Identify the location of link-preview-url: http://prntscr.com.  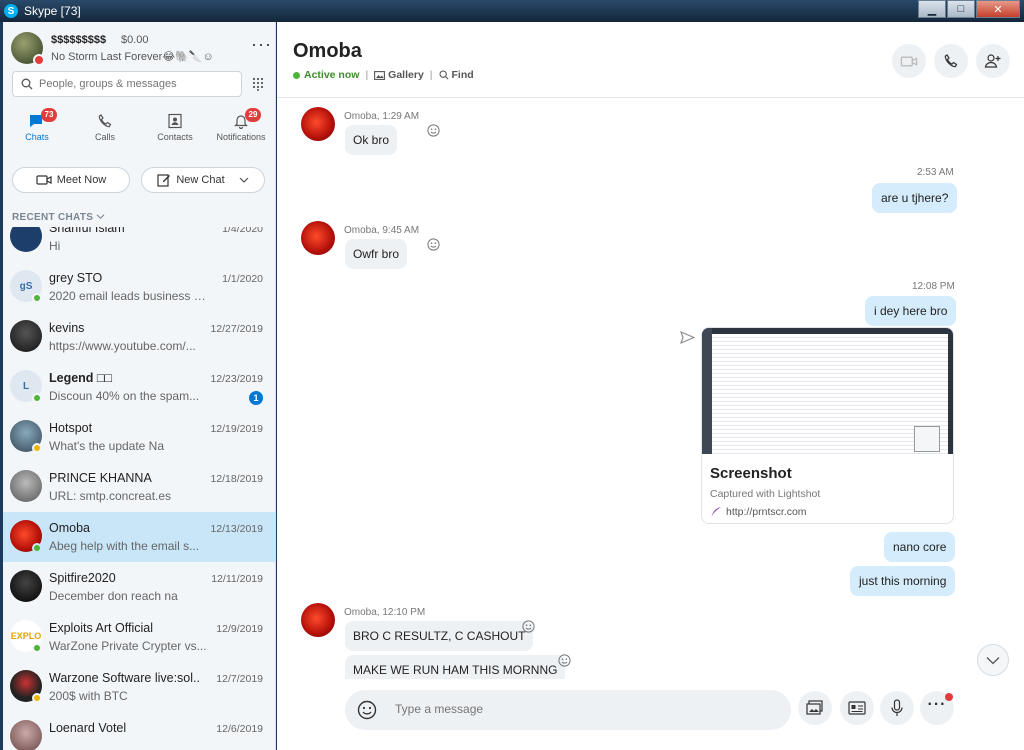
(758, 512).